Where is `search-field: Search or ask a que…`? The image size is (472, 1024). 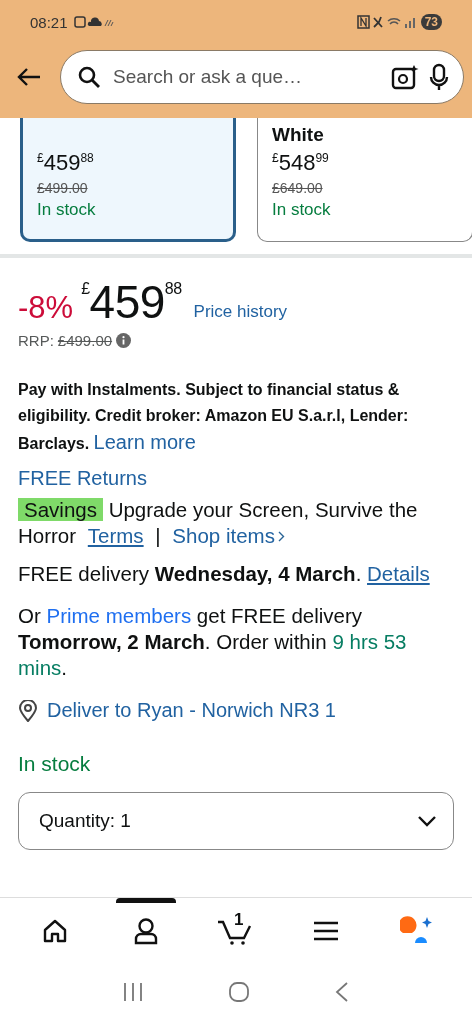
search-field: Search or ask a que… is located at coordinates (246, 77).